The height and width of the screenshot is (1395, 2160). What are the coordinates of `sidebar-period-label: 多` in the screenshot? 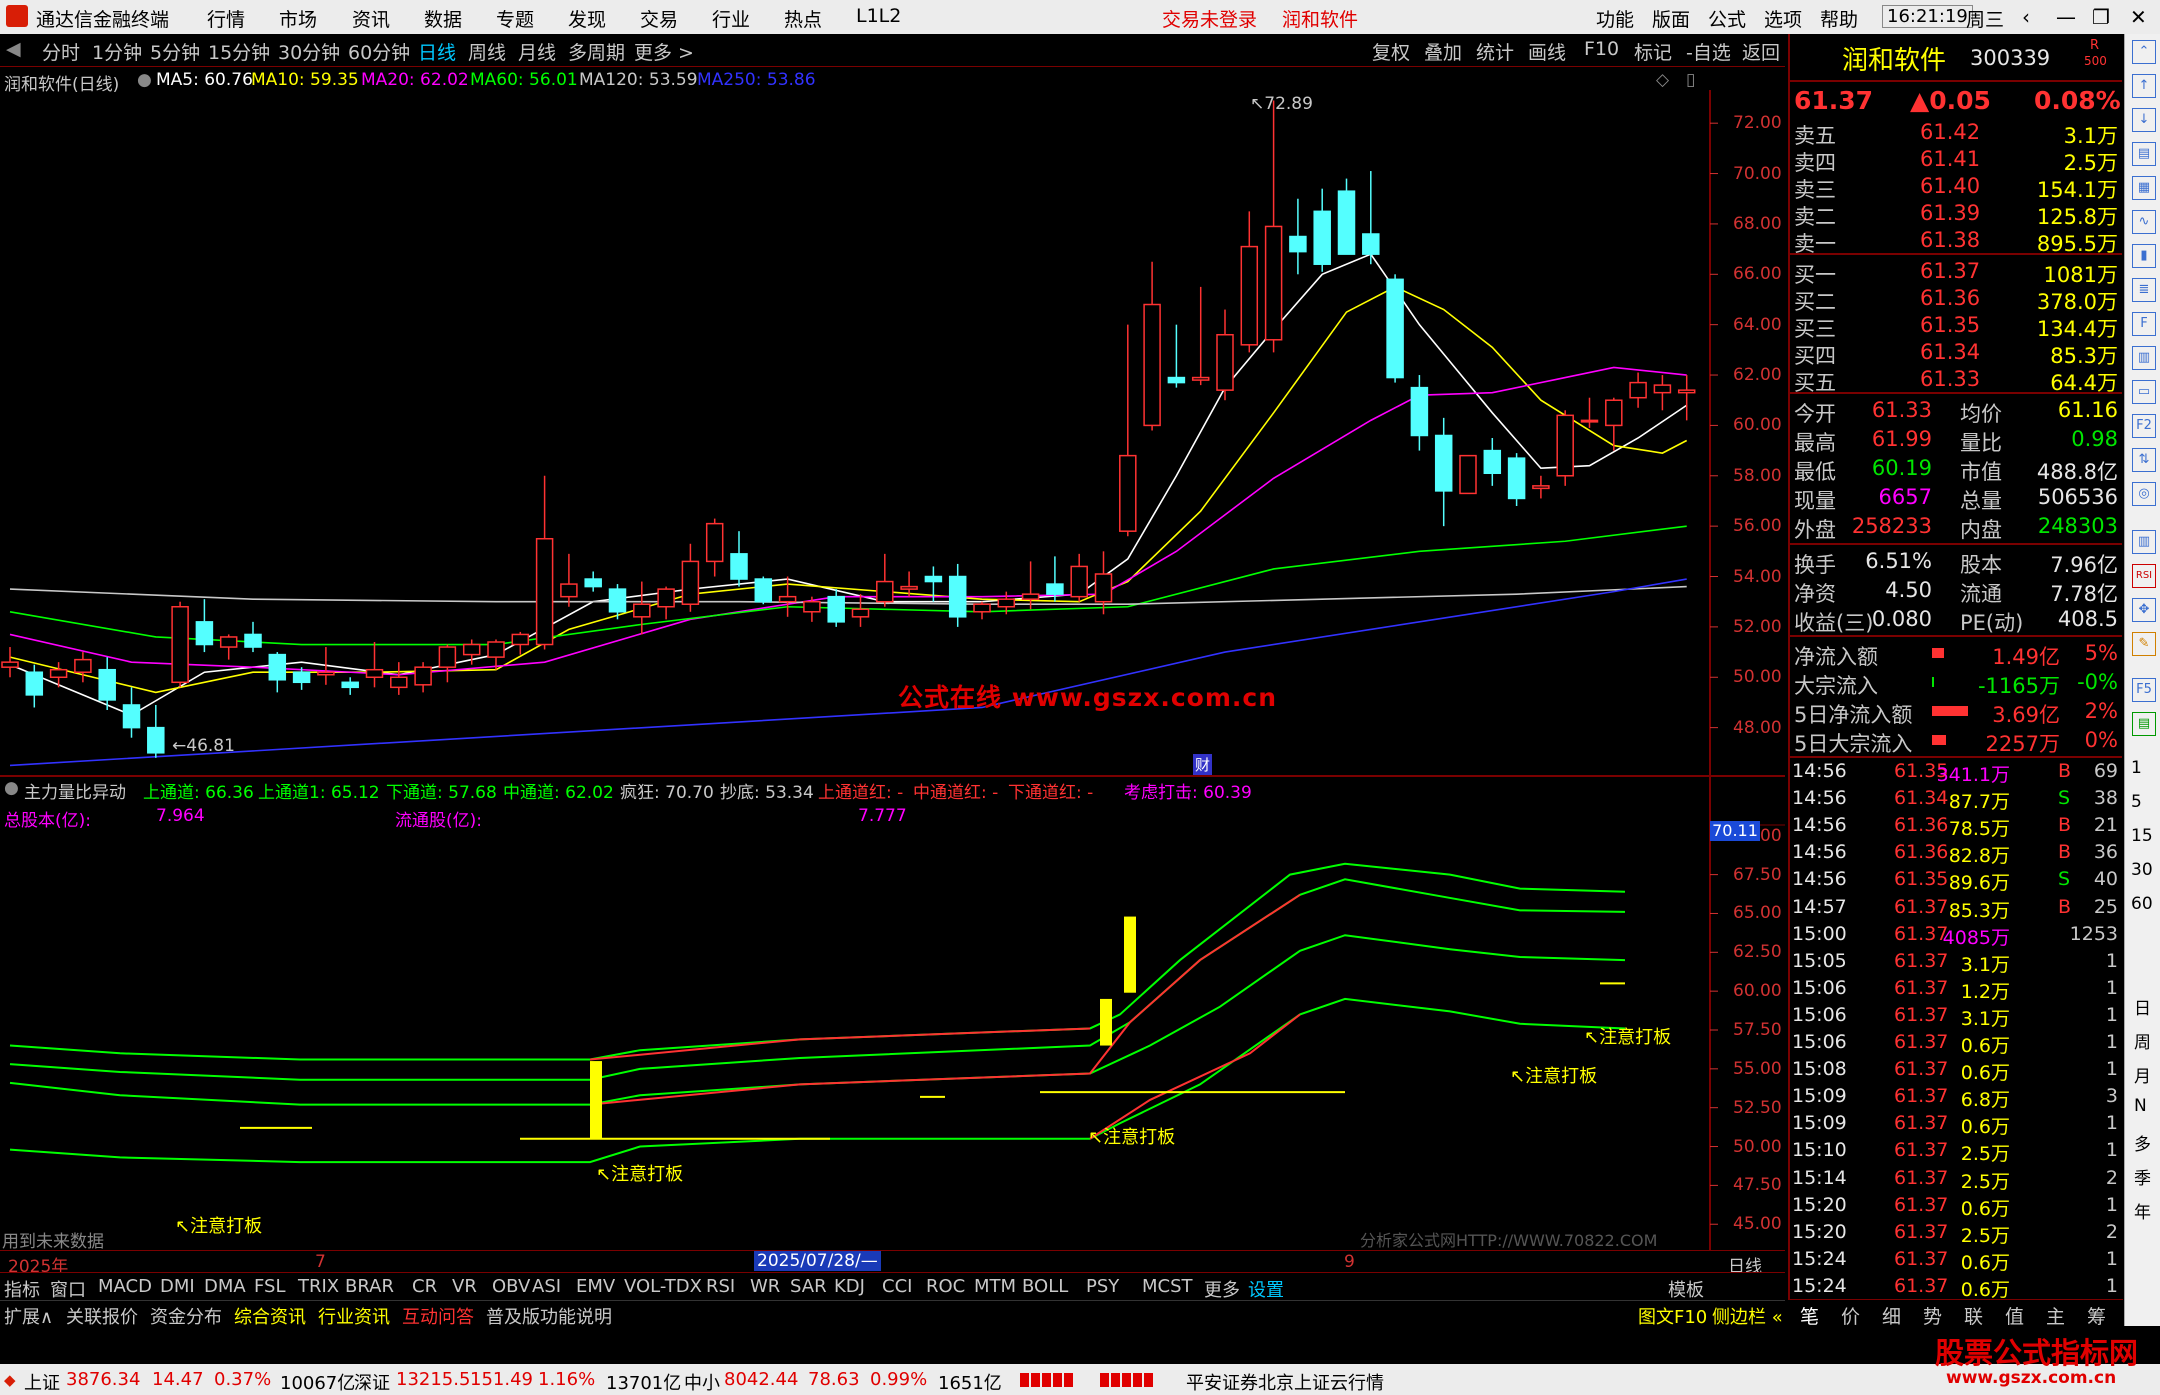 It's located at (2142, 1142).